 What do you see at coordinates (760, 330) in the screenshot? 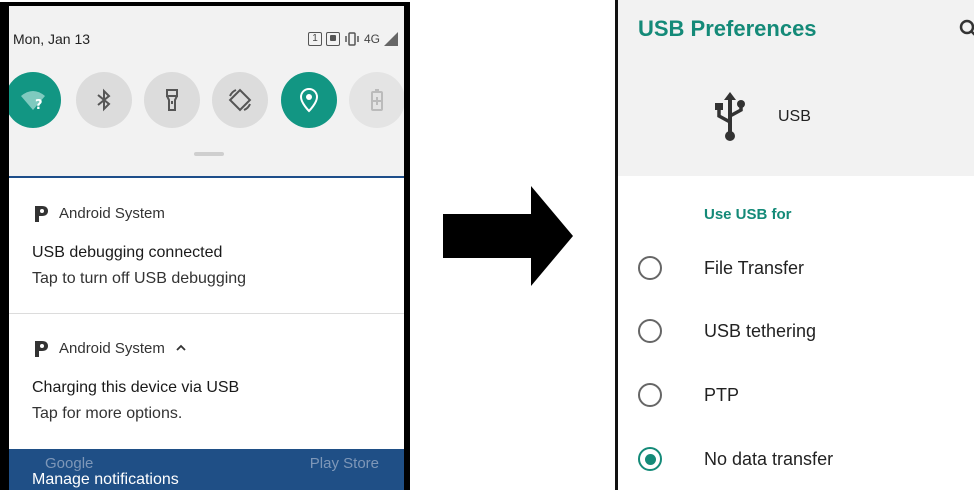
I see `option-label: USB tethering` at bounding box center [760, 330].